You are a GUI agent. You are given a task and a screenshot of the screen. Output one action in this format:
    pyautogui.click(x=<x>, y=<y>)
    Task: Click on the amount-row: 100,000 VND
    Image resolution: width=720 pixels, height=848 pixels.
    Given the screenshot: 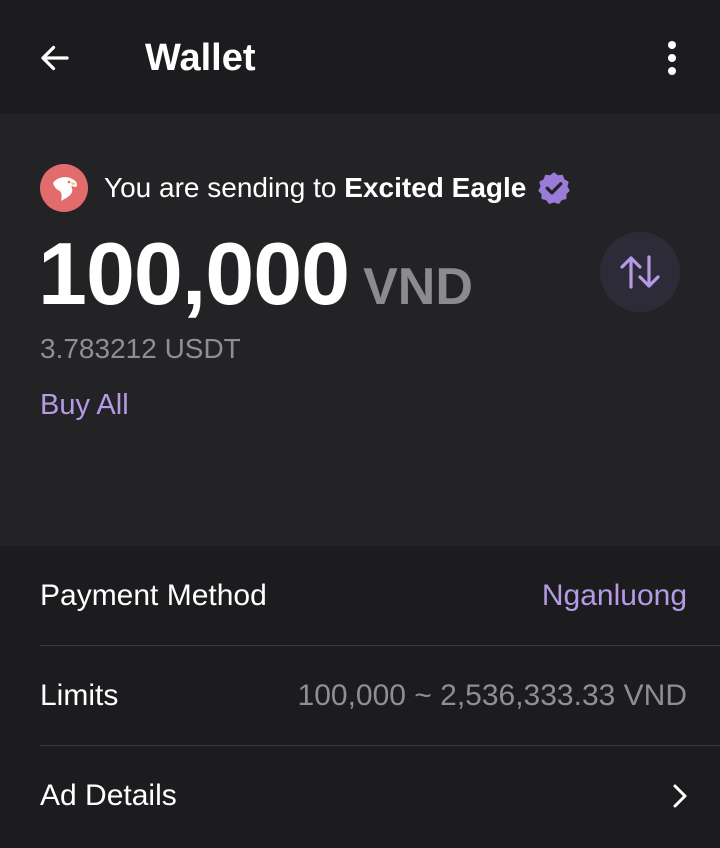 What is the action you would take?
    pyautogui.click(x=255, y=274)
    